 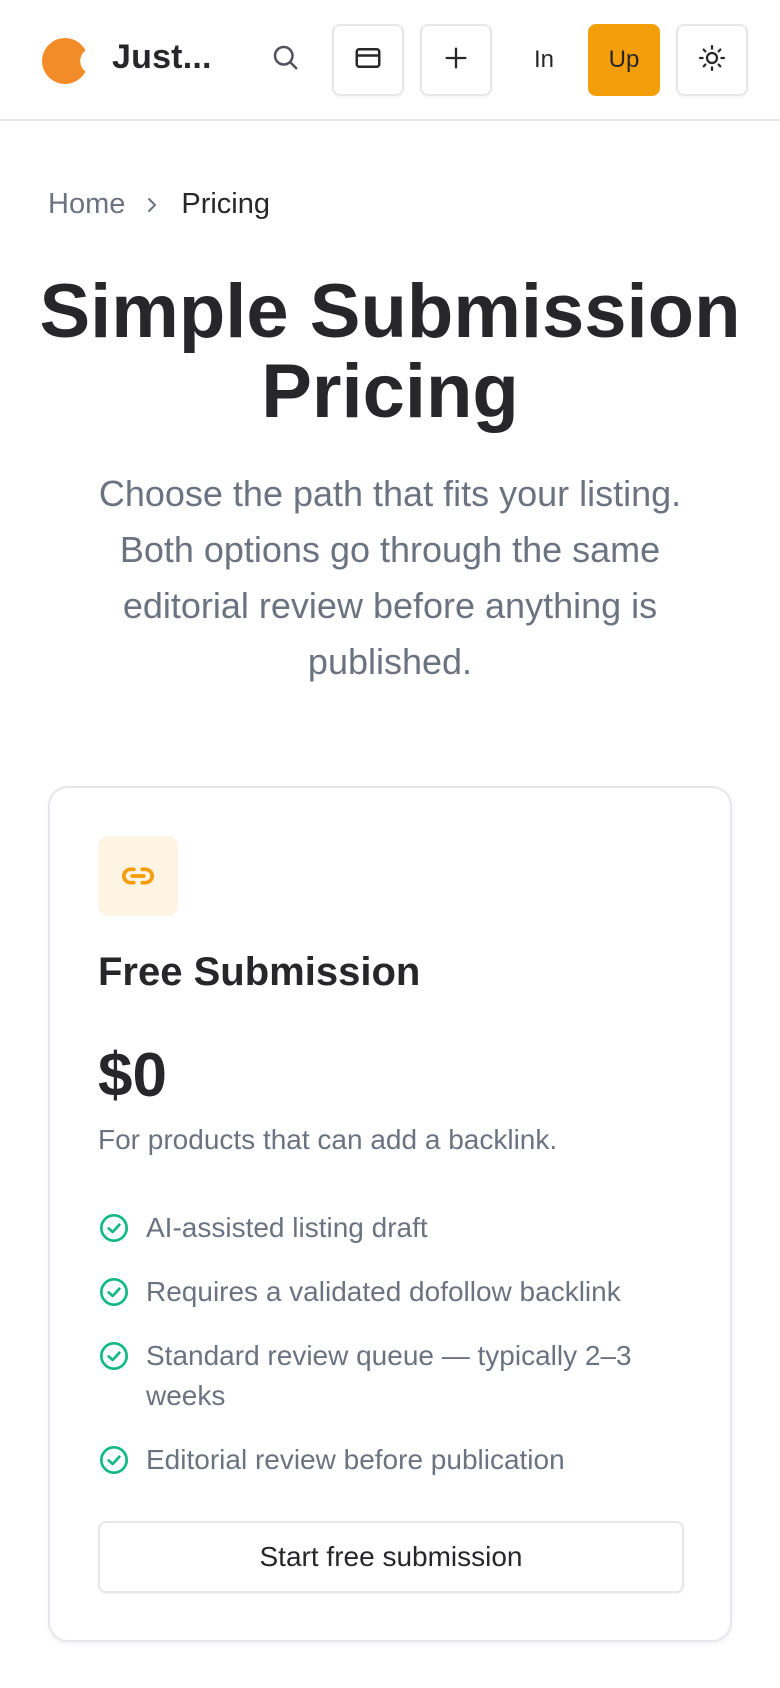 I want to click on top-nav: Just... In Up, so click(x=390, y=60).